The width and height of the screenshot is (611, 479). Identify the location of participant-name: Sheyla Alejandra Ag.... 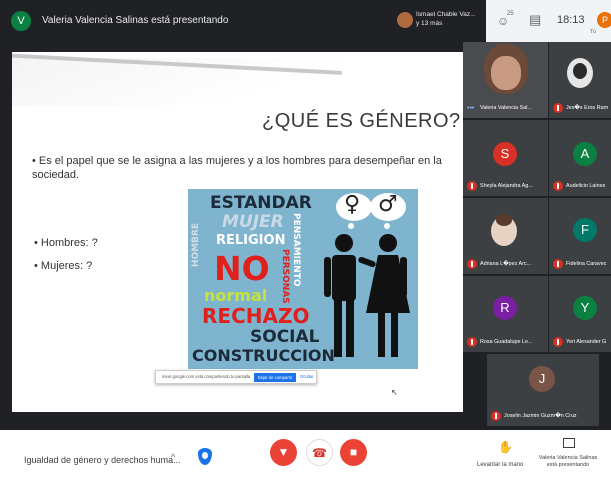
(506, 186).